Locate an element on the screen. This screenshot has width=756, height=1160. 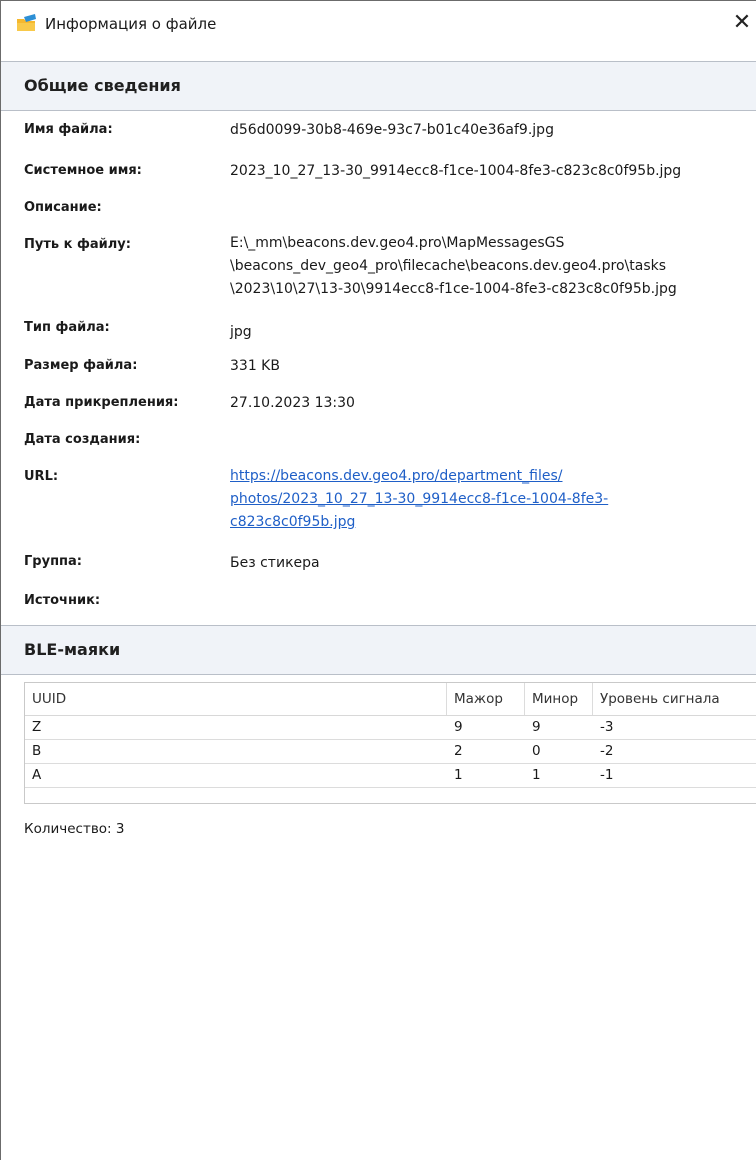
close-button: ✕ is located at coordinates (742, 23).